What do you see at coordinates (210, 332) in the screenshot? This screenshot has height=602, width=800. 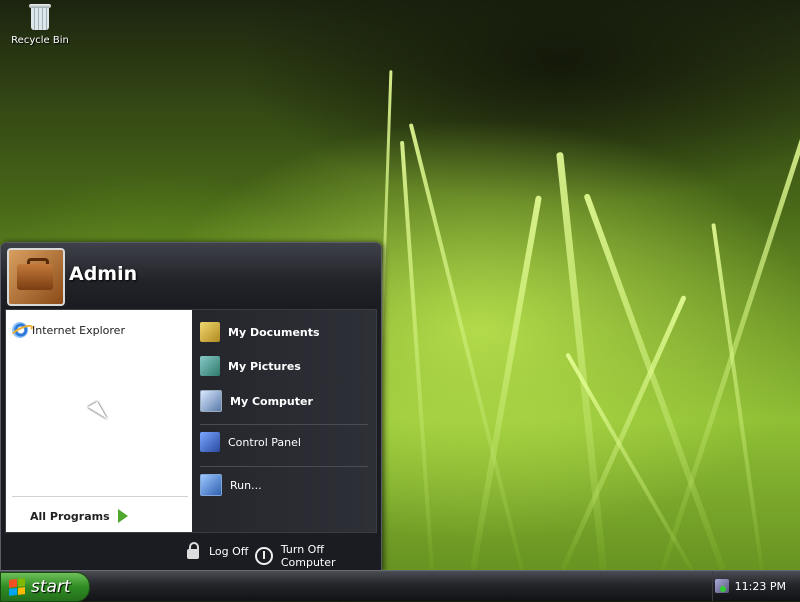 I see `my-documents-icon` at bounding box center [210, 332].